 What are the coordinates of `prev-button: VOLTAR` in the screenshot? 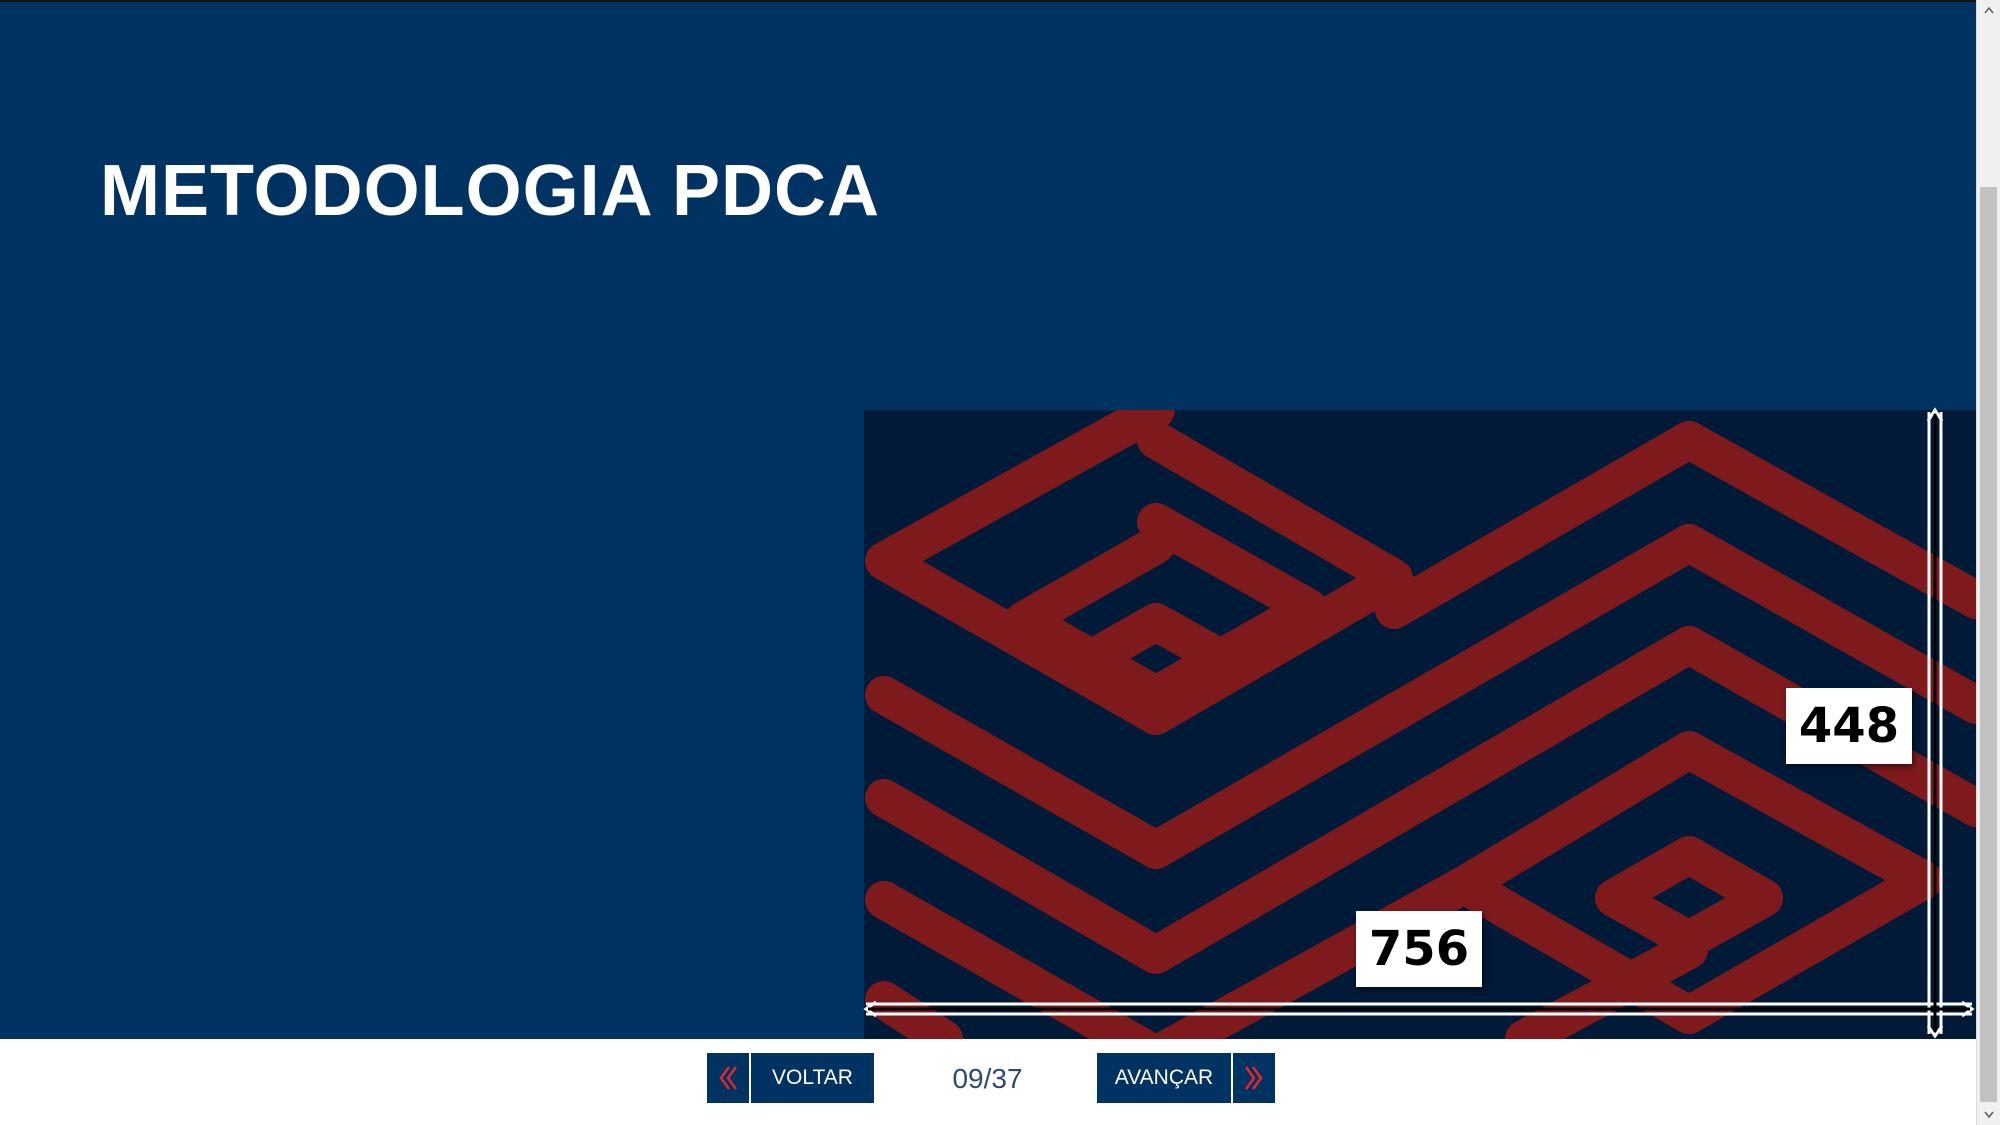 It's located at (790, 1078).